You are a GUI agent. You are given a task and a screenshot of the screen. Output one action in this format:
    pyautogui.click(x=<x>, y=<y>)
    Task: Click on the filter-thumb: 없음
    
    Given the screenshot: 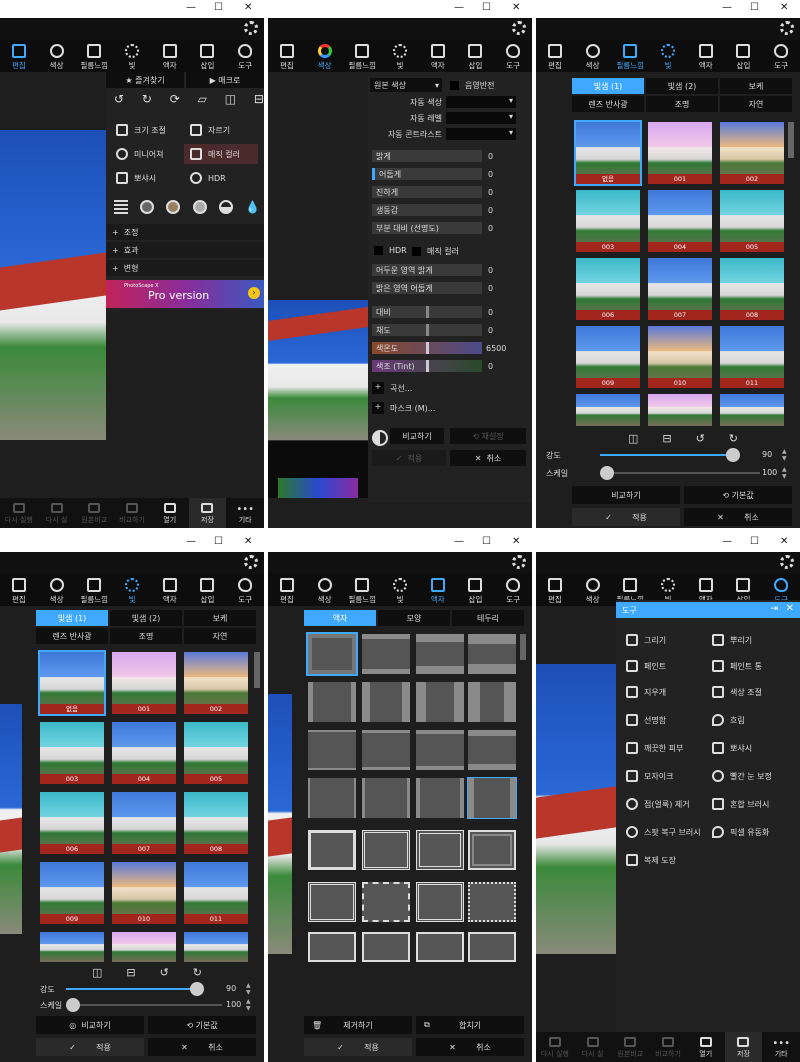 What is the action you would take?
    pyautogui.click(x=72, y=683)
    